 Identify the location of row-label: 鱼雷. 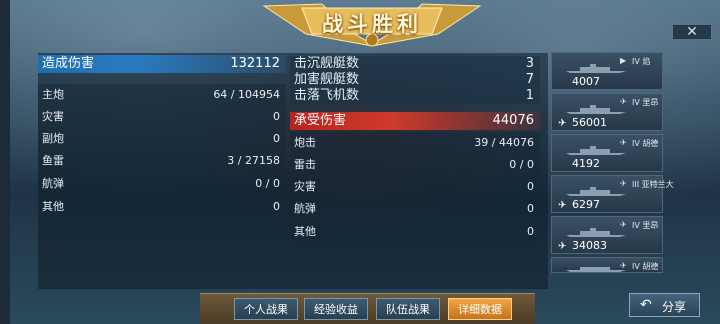
(53, 160).